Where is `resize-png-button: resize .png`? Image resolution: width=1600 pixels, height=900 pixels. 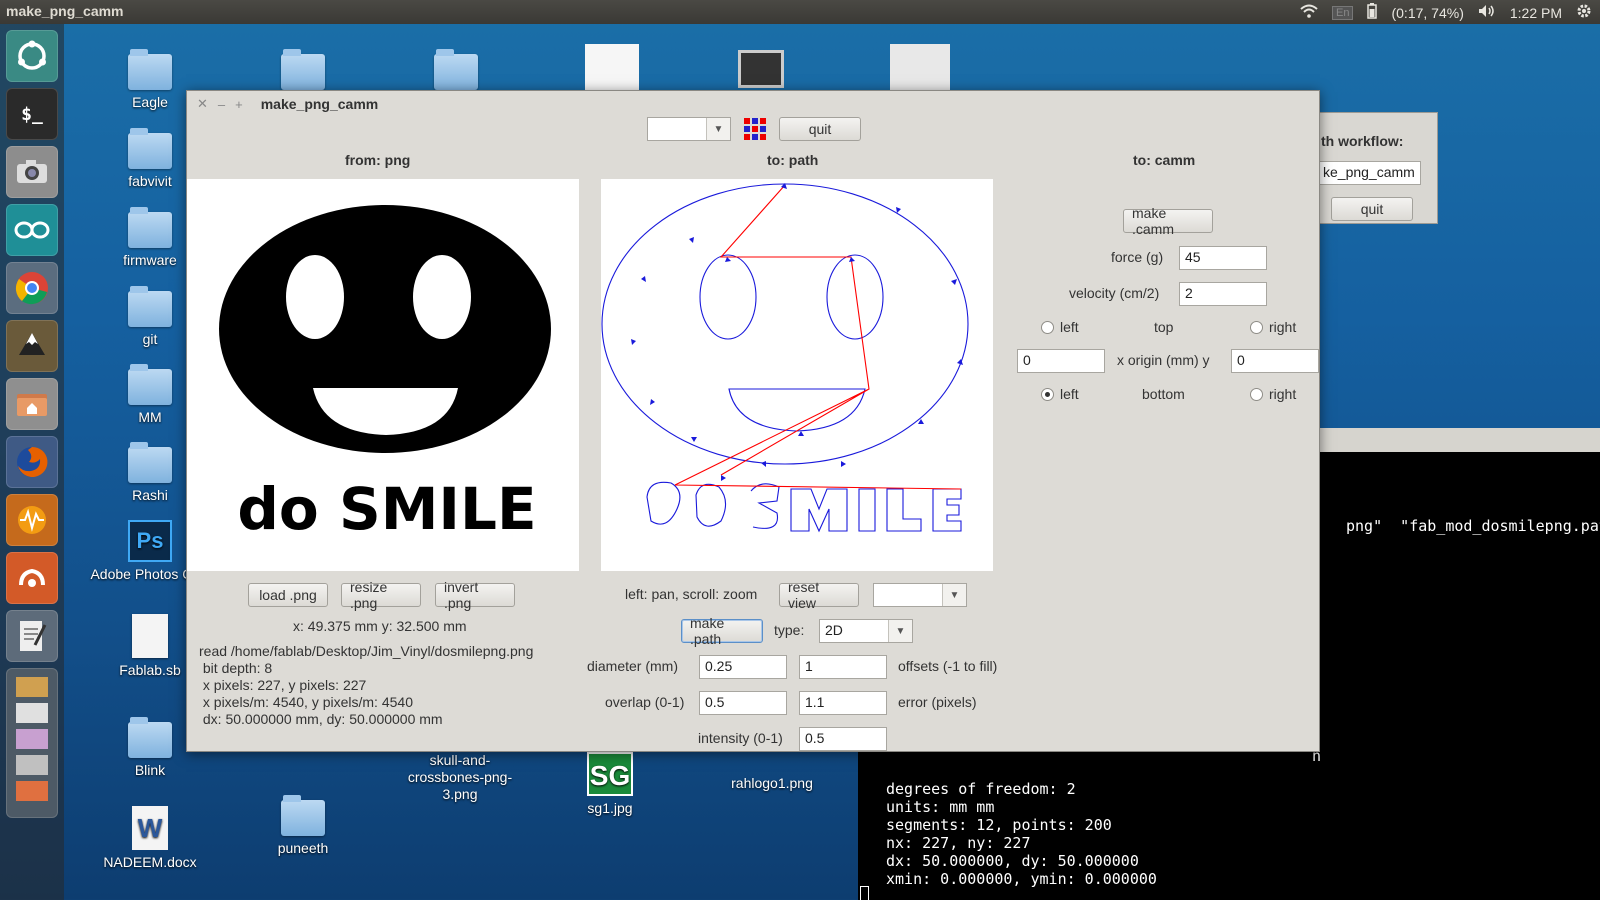
resize-png-button: resize .png is located at coordinates (381, 595).